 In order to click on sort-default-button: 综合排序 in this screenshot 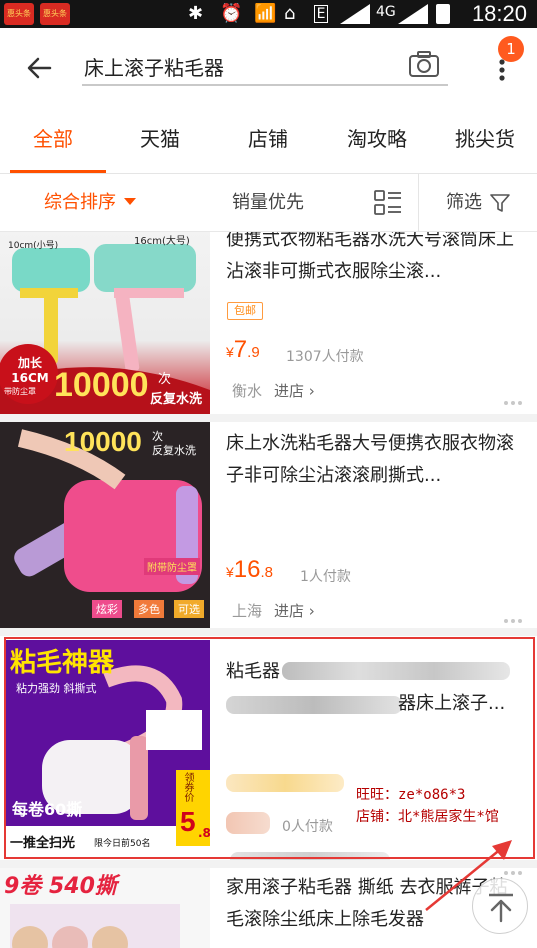, I will do `click(90, 203)`.